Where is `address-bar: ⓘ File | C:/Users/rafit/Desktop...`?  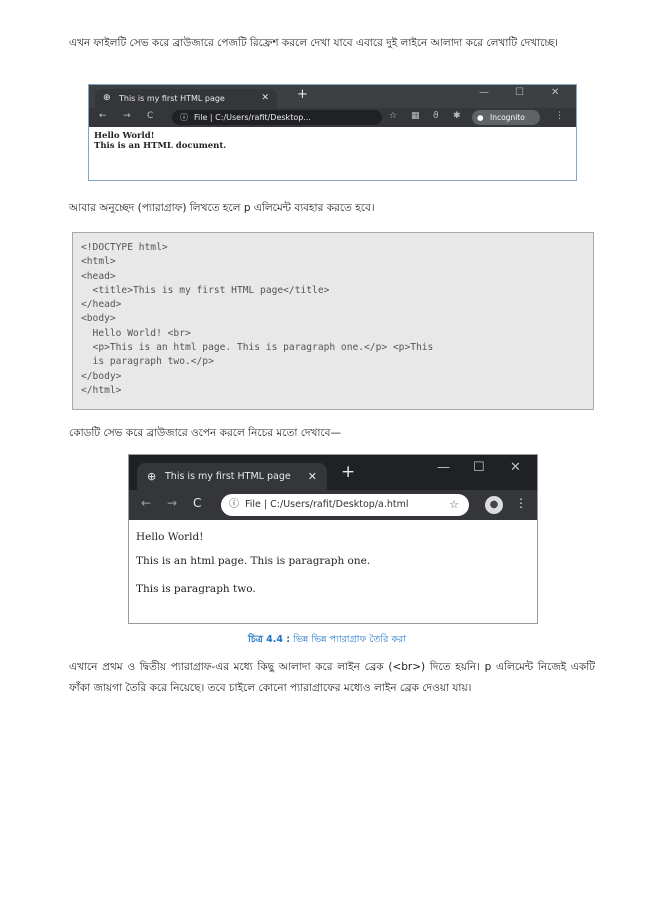
address-bar: ⓘ File | C:/Users/rafit/Desktop... is located at coordinates (277, 117).